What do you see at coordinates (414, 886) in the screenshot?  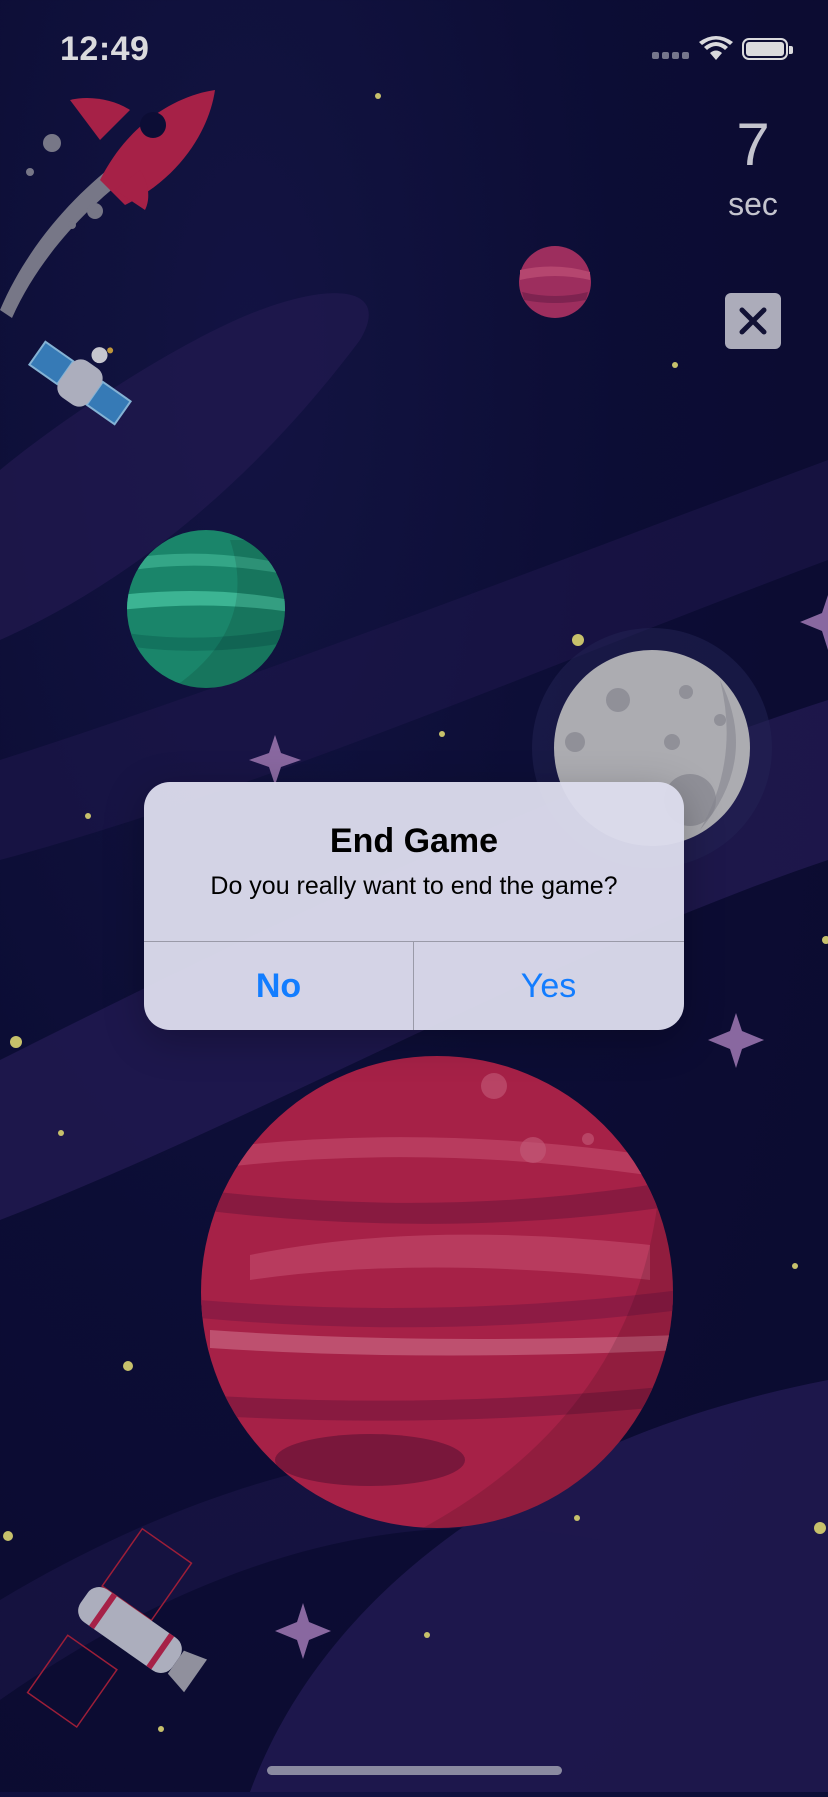 I see `alert-message: Do you really want to end the game?` at bounding box center [414, 886].